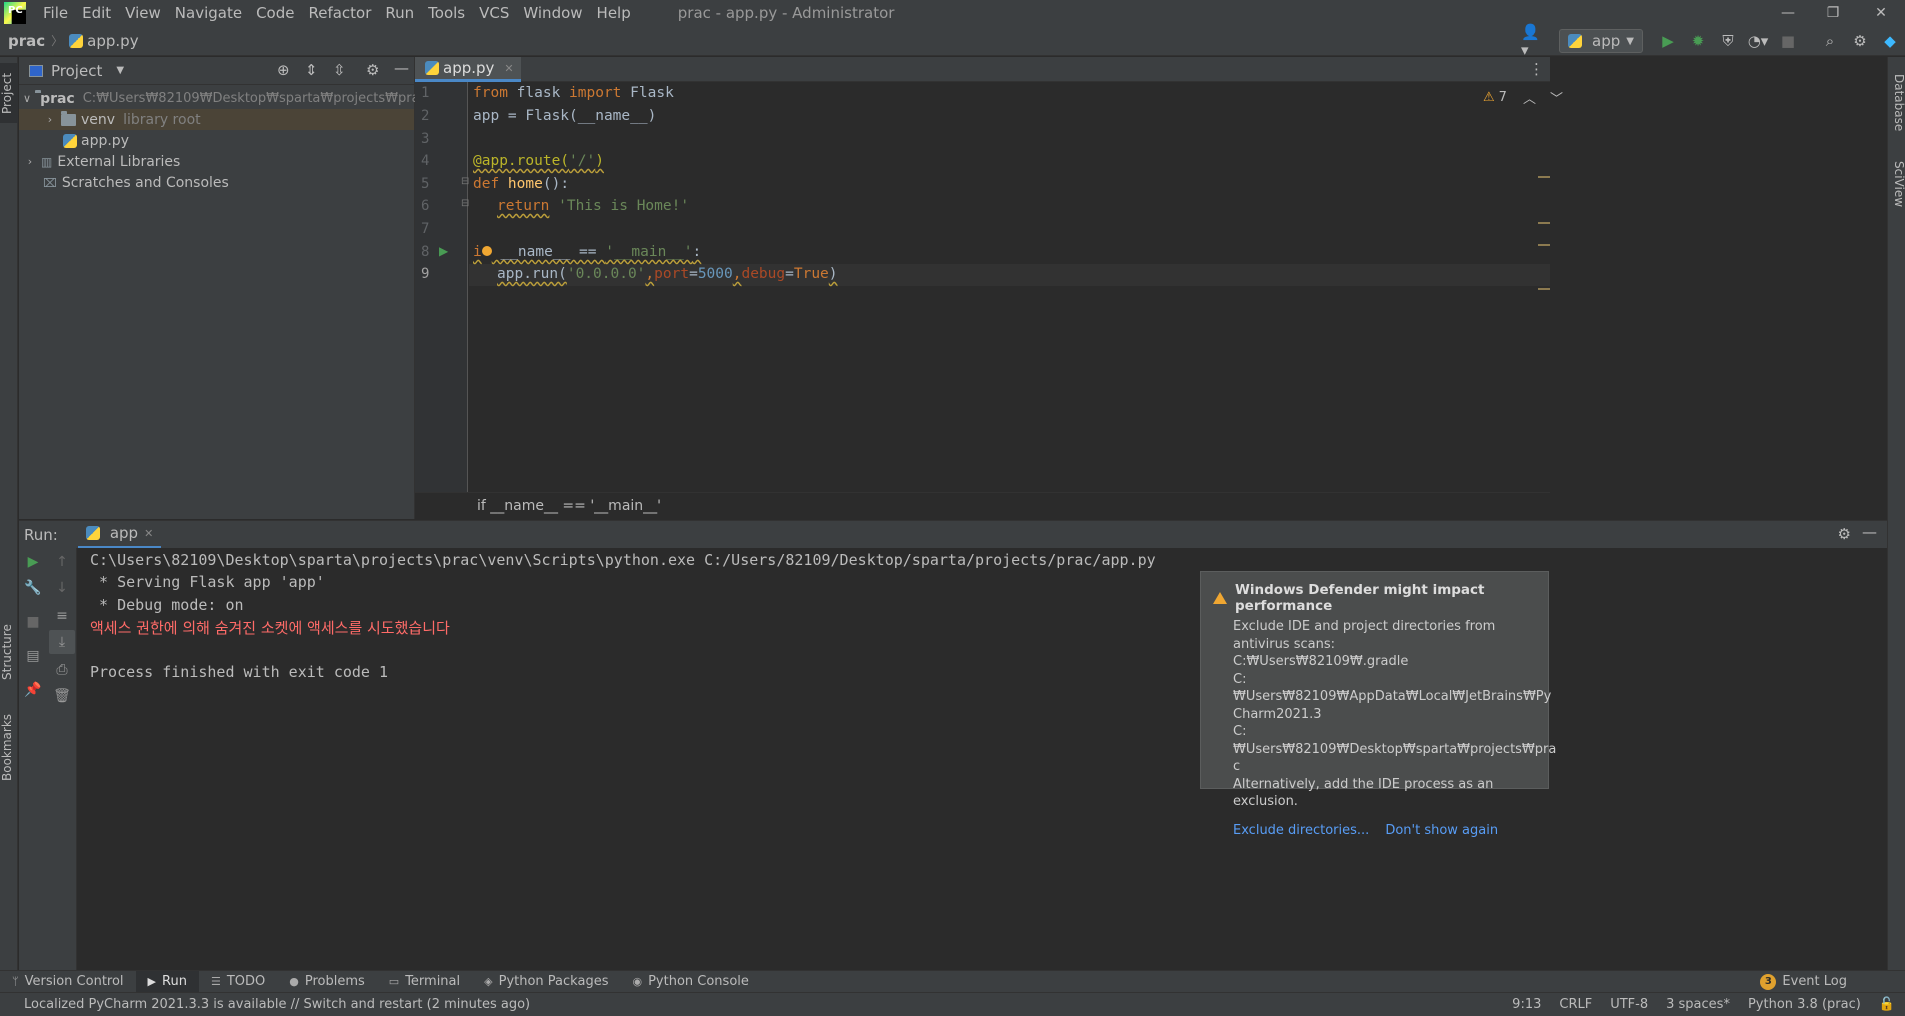  Describe the element at coordinates (27, 98) in the screenshot. I see `chevron-down-icon: ∨` at that location.